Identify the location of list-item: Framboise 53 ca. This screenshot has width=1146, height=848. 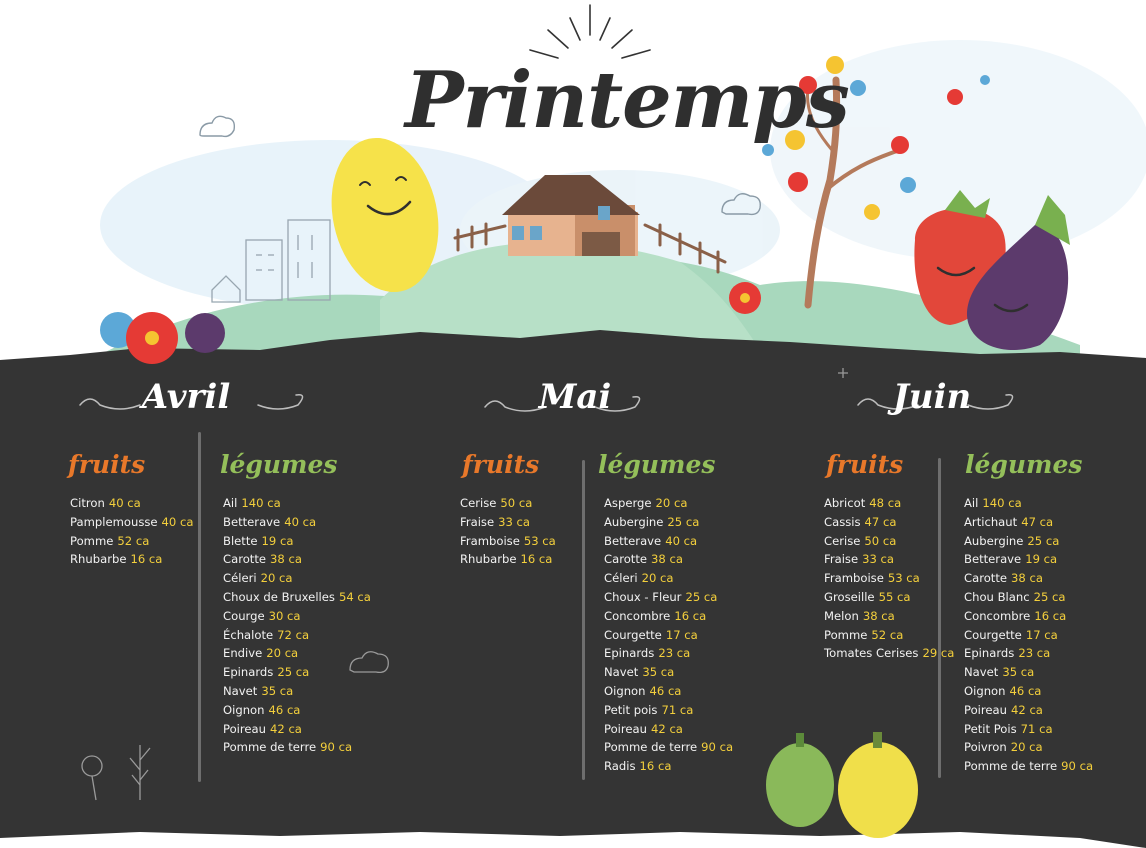
(508, 541).